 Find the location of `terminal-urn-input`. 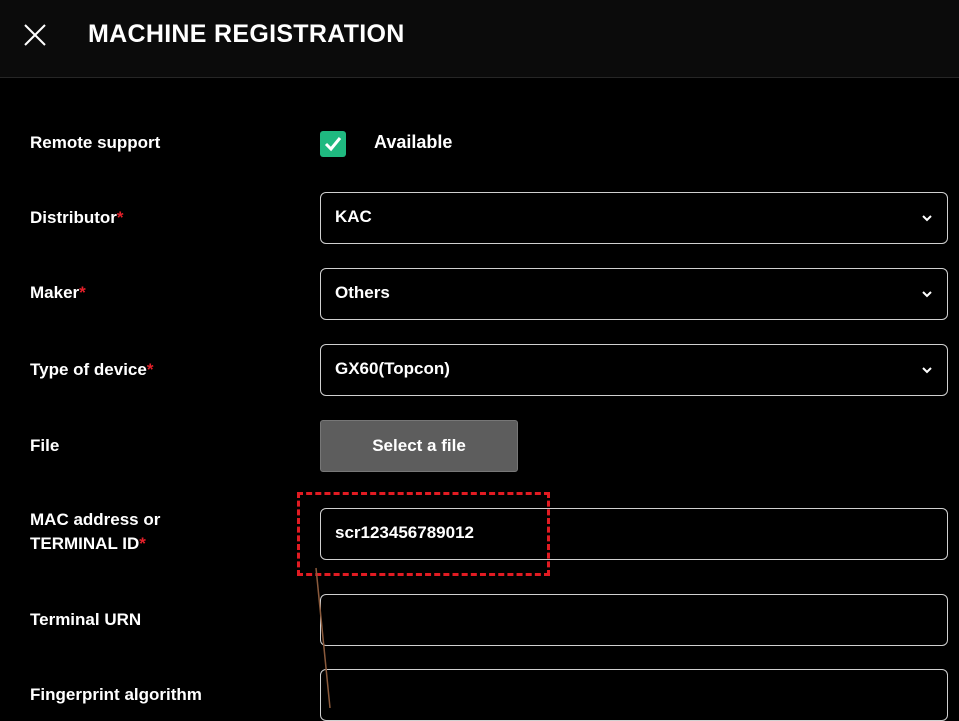

terminal-urn-input is located at coordinates (634, 620).